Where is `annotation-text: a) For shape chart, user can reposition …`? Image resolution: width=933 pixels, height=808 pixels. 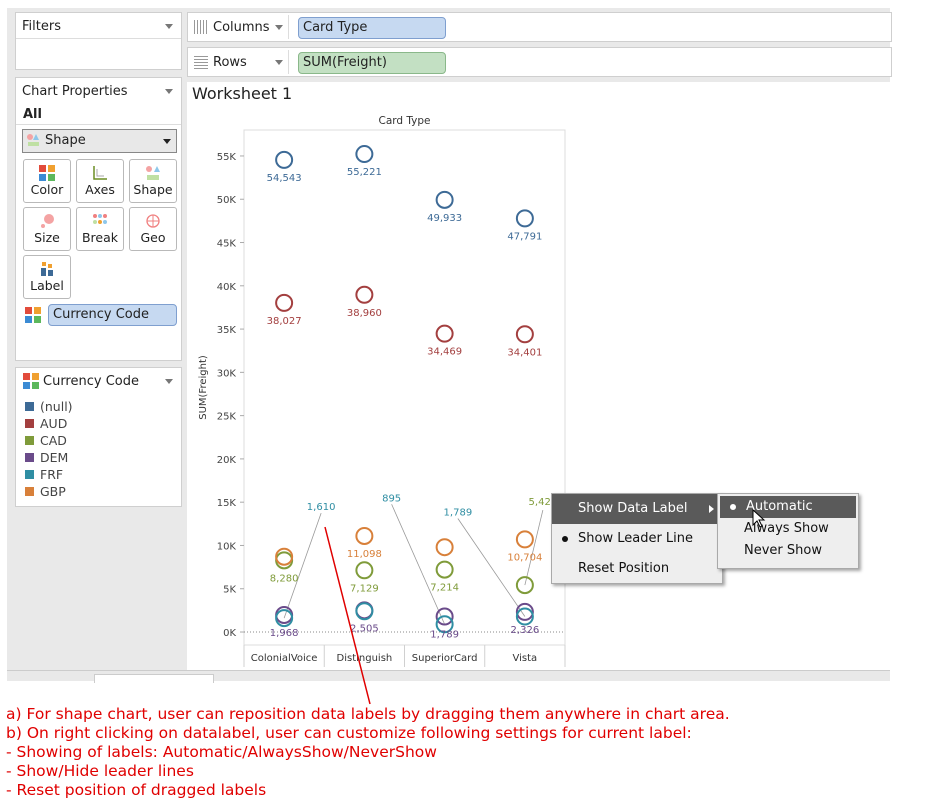
annotation-text: a) For shape chart, user can reposition … is located at coordinates (468, 752).